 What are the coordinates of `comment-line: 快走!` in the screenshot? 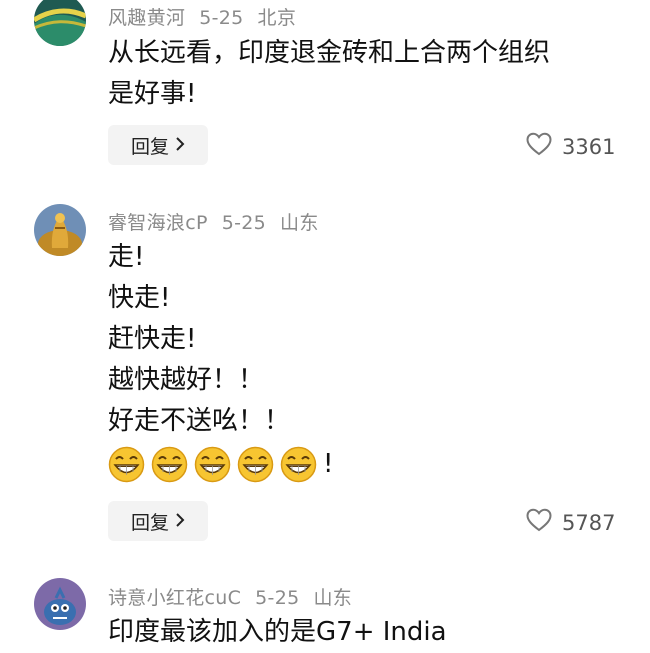 It's located at (139, 298).